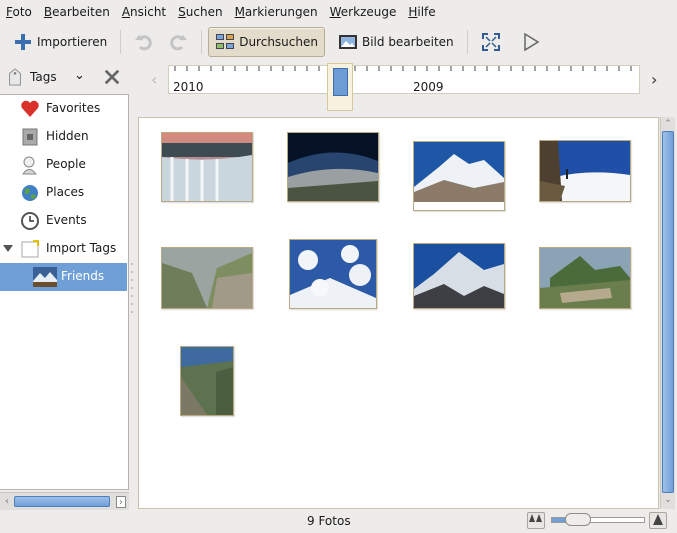 Image resolution: width=677 pixels, height=533 pixels. I want to click on photo-vertical-scrollbar: ⌃ ⌄, so click(667, 313).